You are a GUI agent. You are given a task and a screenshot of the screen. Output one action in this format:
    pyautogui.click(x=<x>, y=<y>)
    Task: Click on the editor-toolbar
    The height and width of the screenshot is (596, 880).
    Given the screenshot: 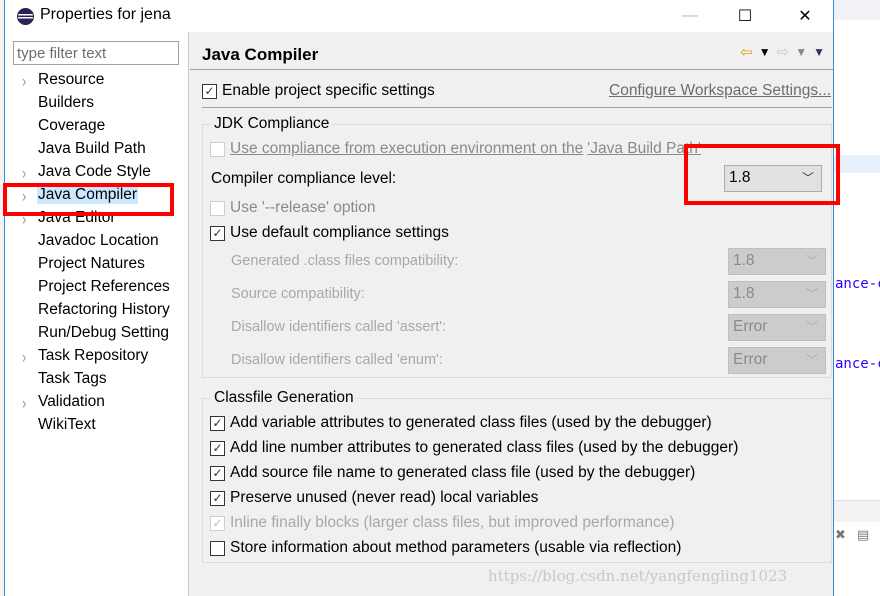 What is the action you would take?
    pyautogui.click(x=856, y=511)
    